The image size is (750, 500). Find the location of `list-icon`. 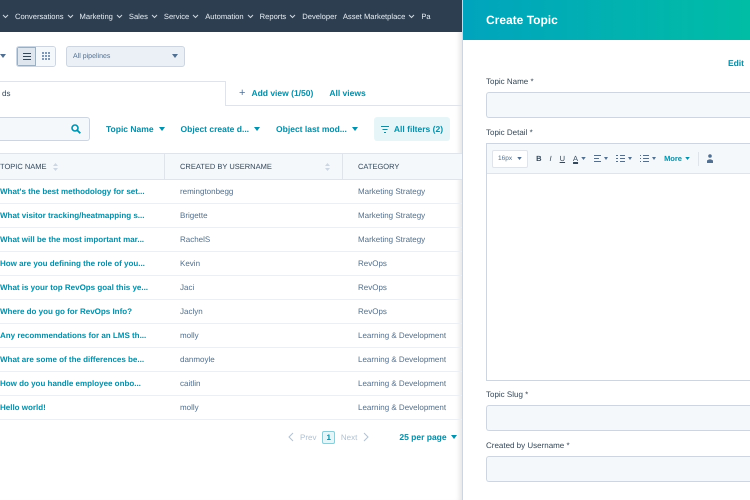

list-icon is located at coordinates (26, 56).